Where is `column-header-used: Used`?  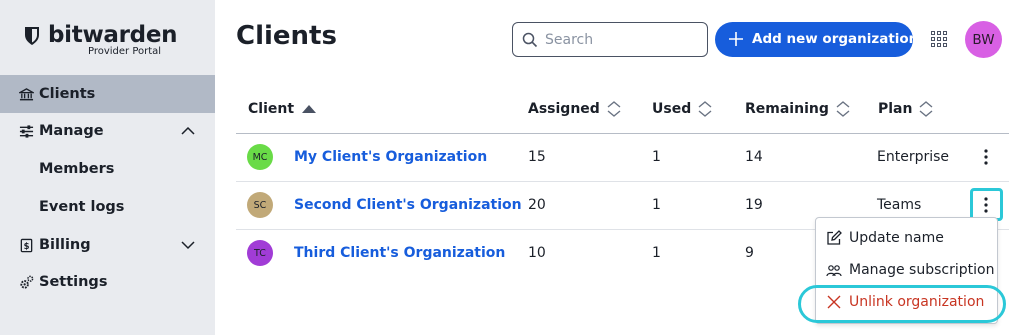 column-header-used: Used is located at coordinates (682, 109).